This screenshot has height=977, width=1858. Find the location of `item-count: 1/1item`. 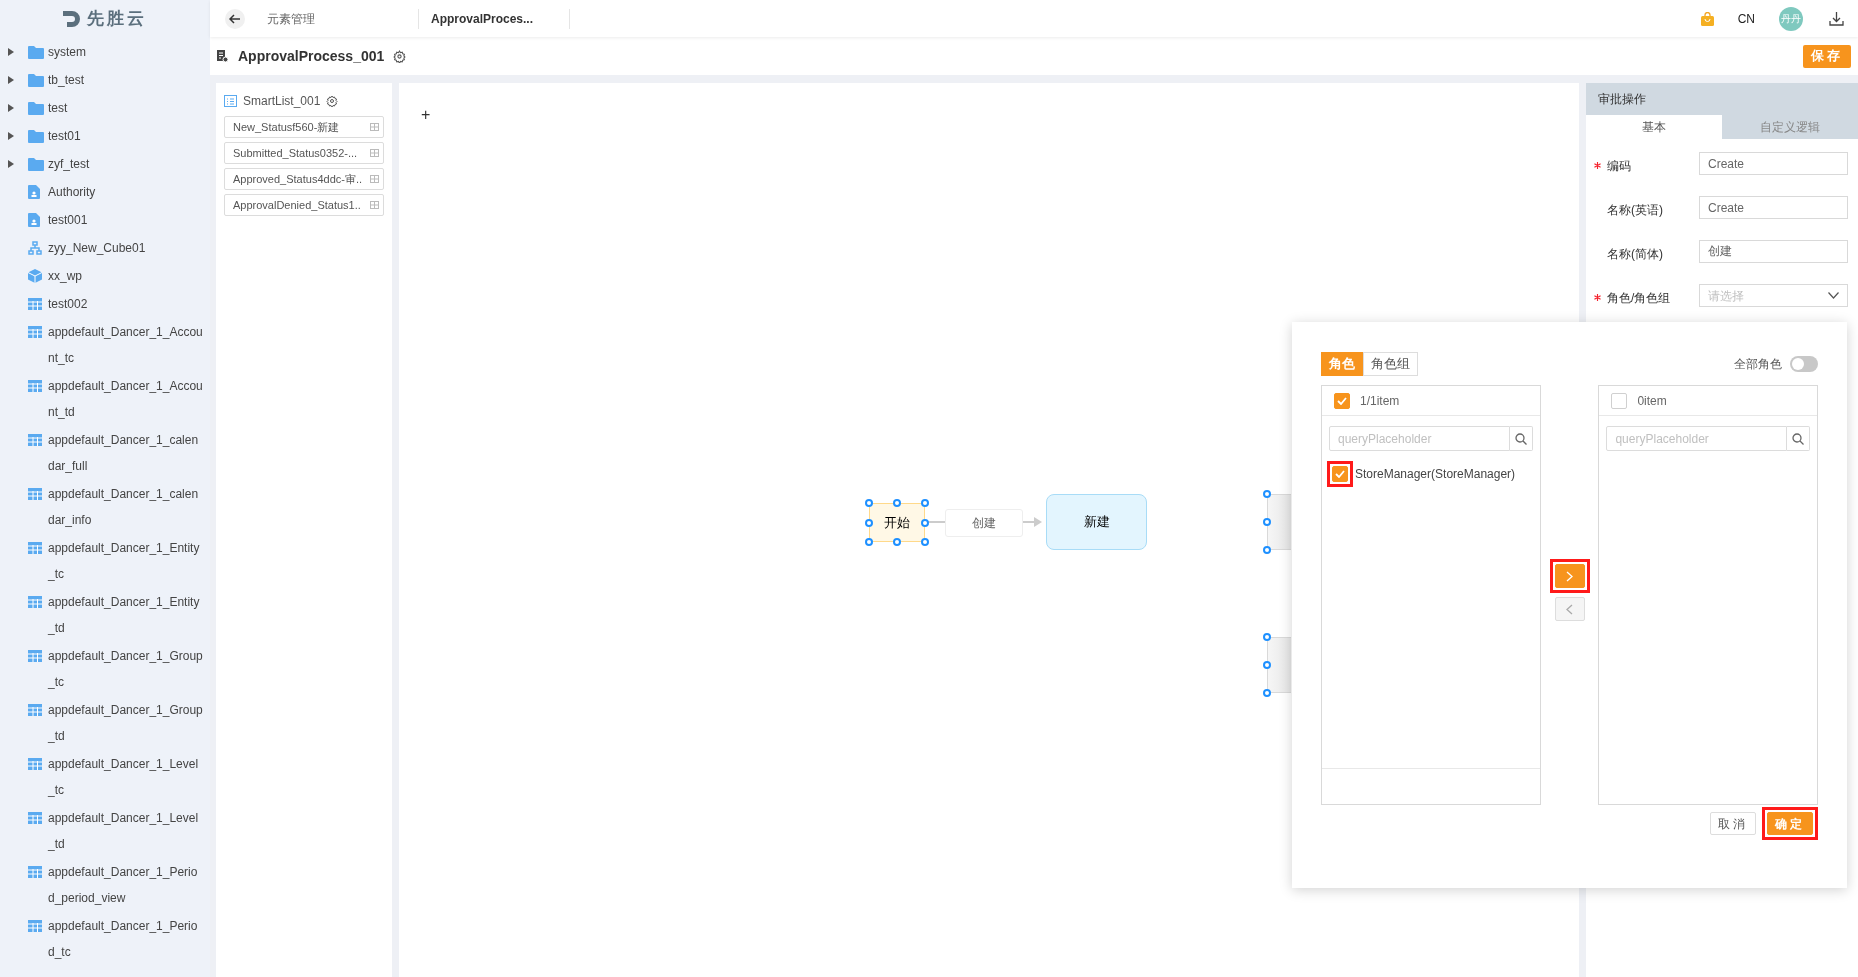

item-count: 1/1item is located at coordinates (1380, 401).